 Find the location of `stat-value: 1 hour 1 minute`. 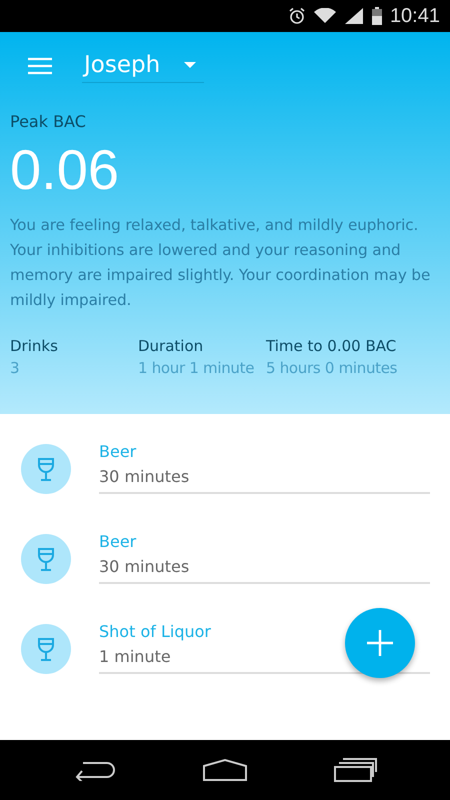

stat-value: 1 hour 1 minute is located at coordinates (197, 368).